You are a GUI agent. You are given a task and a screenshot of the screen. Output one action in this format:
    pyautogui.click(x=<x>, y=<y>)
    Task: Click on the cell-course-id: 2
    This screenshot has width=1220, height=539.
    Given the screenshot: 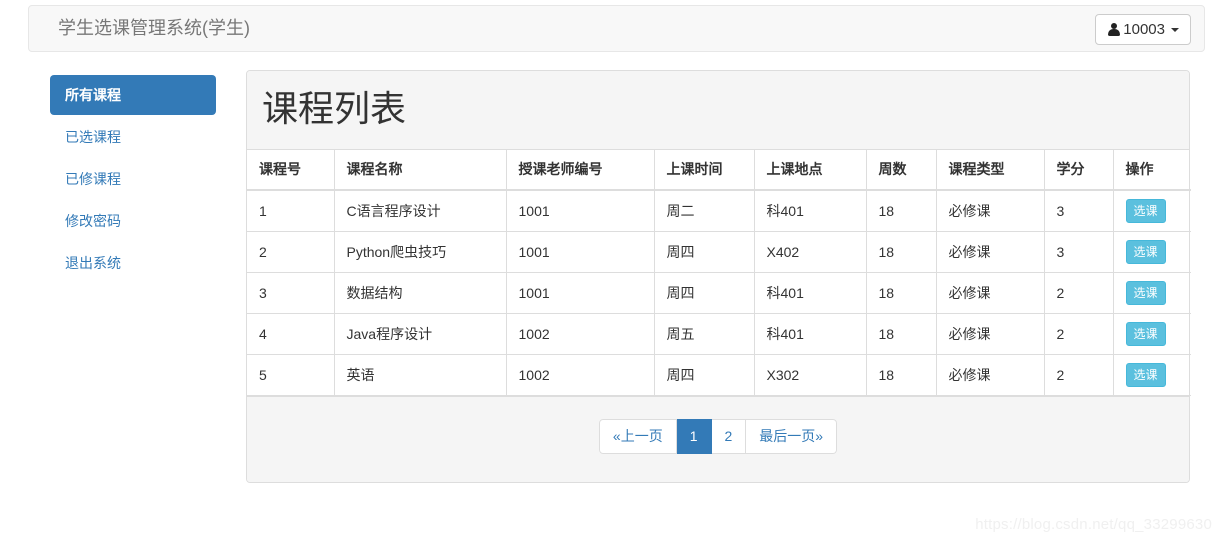 What is the action you would take?
    pyautogui.click(x=291, y=252)
    